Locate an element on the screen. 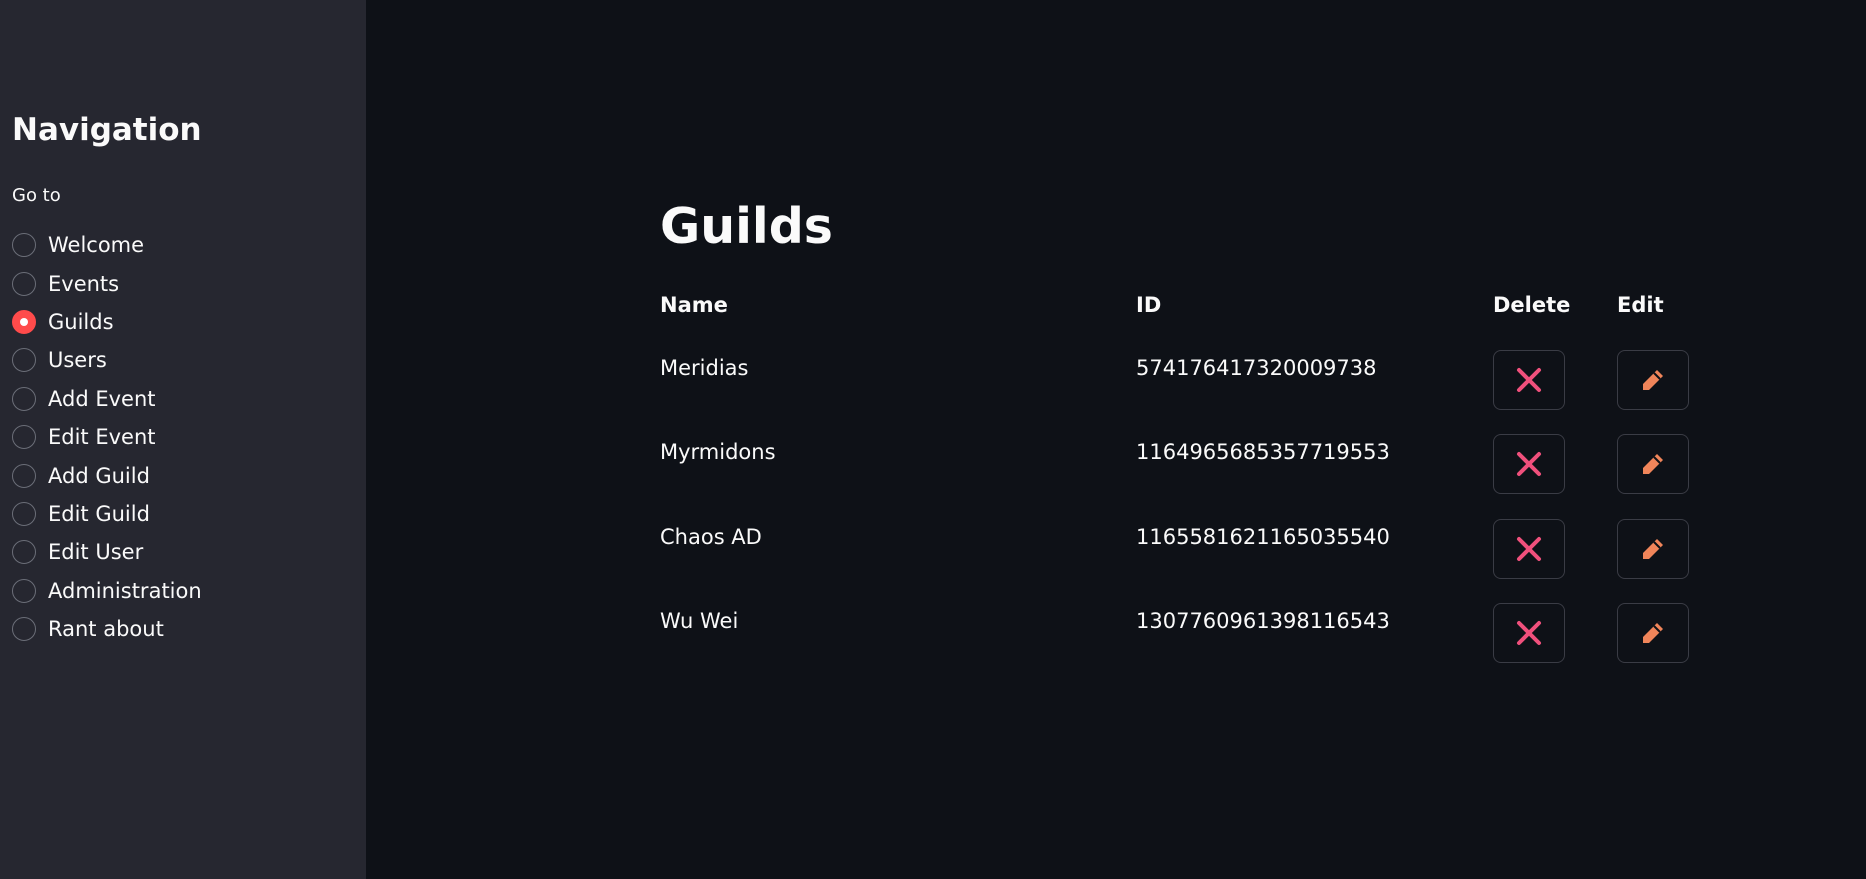  radio-option-edit-event: Edit Event is located at coordinates (107, 437).